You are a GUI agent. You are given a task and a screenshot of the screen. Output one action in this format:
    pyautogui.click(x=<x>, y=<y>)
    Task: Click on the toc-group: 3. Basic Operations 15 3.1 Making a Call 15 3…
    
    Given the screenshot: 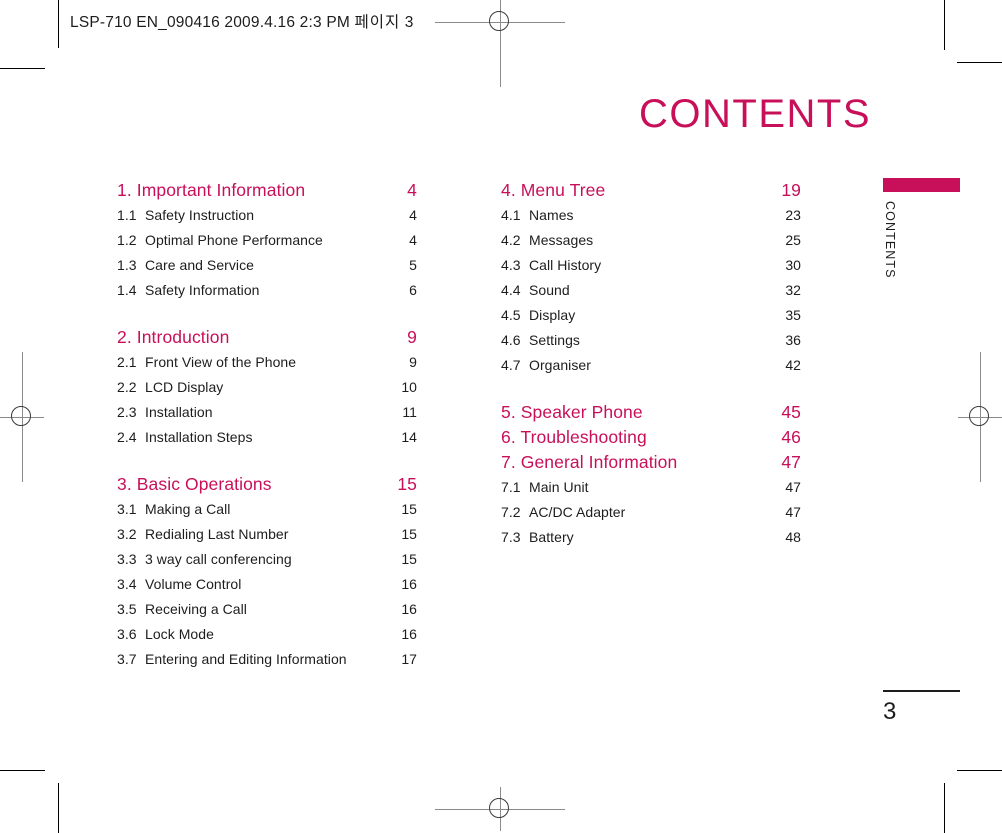 What is the action you would take?
    pyautogui.click(x=267, y=572)
    